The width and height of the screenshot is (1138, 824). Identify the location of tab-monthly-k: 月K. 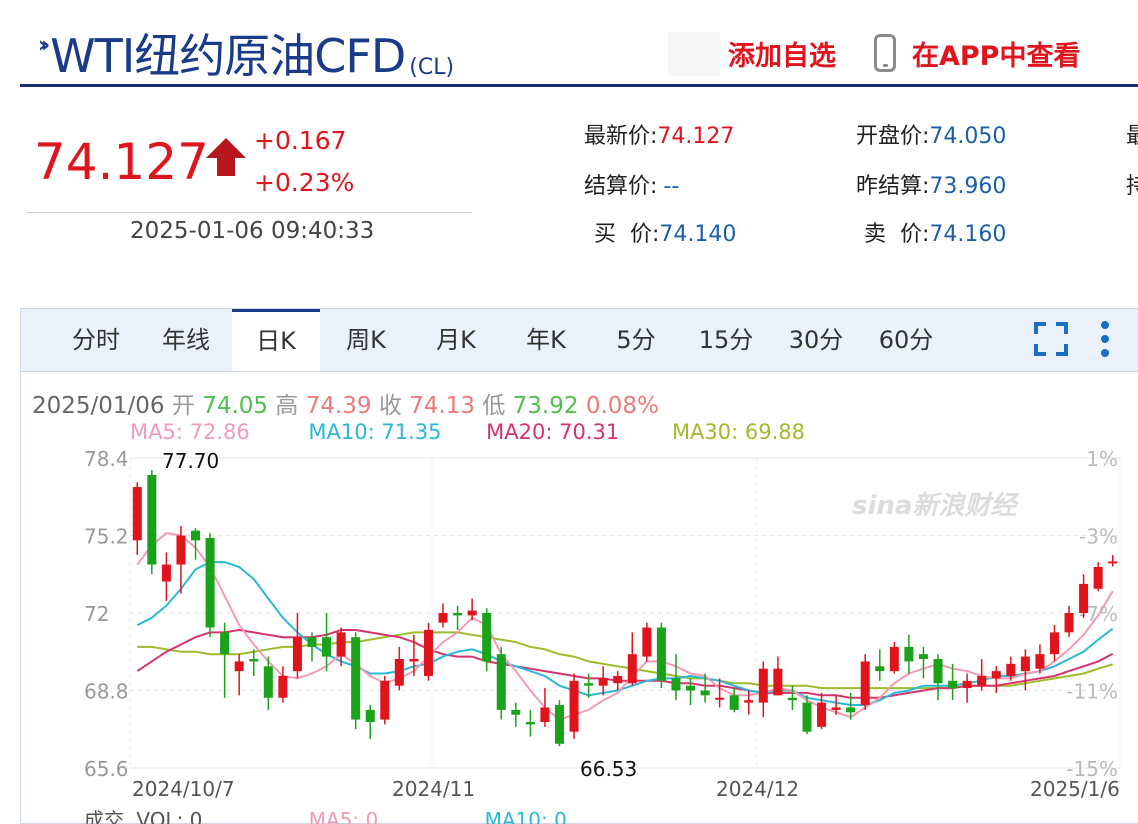
(456, 340).